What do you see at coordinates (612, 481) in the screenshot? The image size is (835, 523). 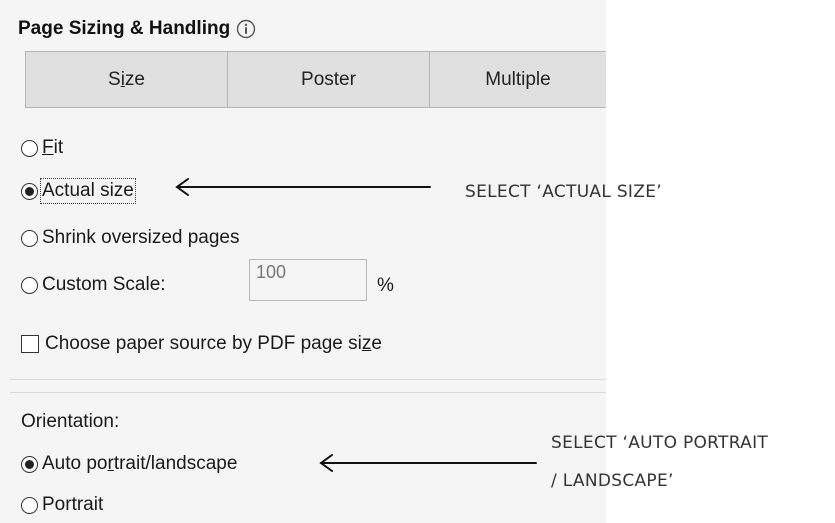 I see `annotation-orientation-line2: / LANDSCAPE’` at bounding box center [612, 481].